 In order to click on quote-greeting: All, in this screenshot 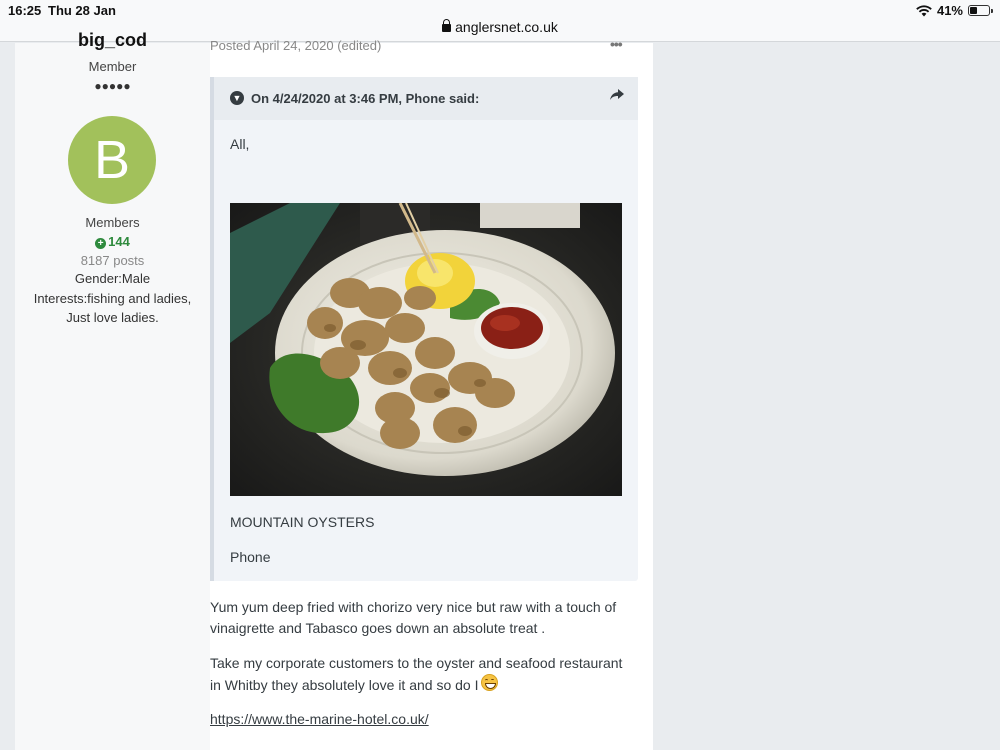, I will do `click(240, 144)`.